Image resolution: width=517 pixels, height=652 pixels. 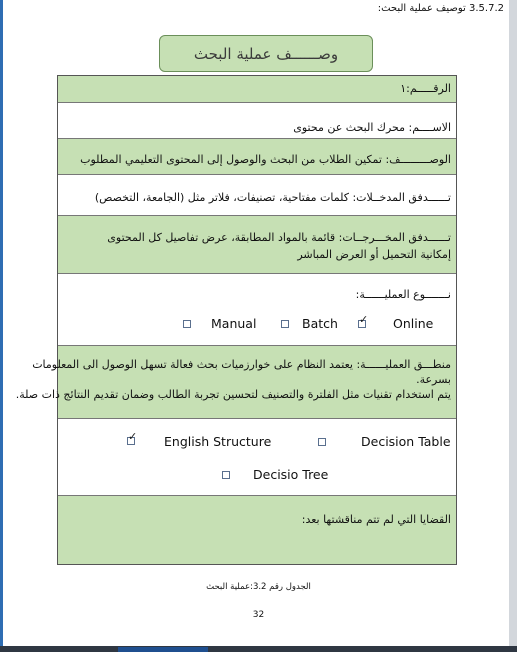 What do you see at coordinates (258, 615) in the screenshot?
I see `page-number: 32` at bounding box center [258, 615].